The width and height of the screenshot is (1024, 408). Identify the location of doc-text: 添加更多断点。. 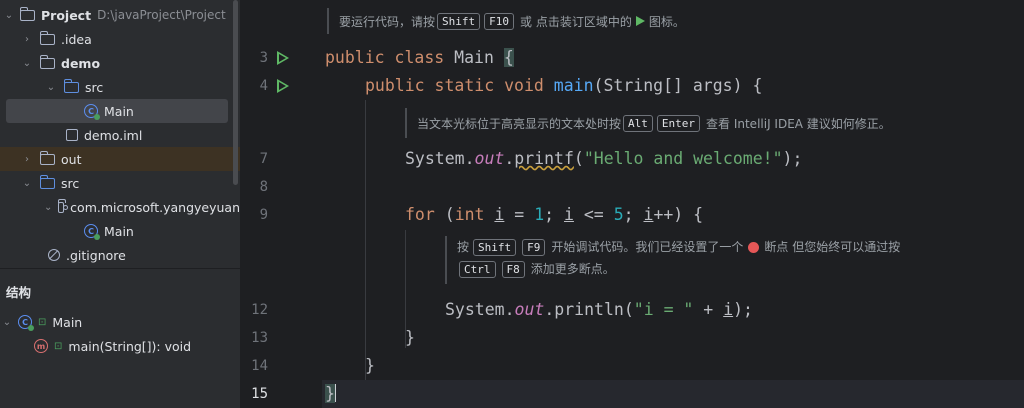
(572, 269).